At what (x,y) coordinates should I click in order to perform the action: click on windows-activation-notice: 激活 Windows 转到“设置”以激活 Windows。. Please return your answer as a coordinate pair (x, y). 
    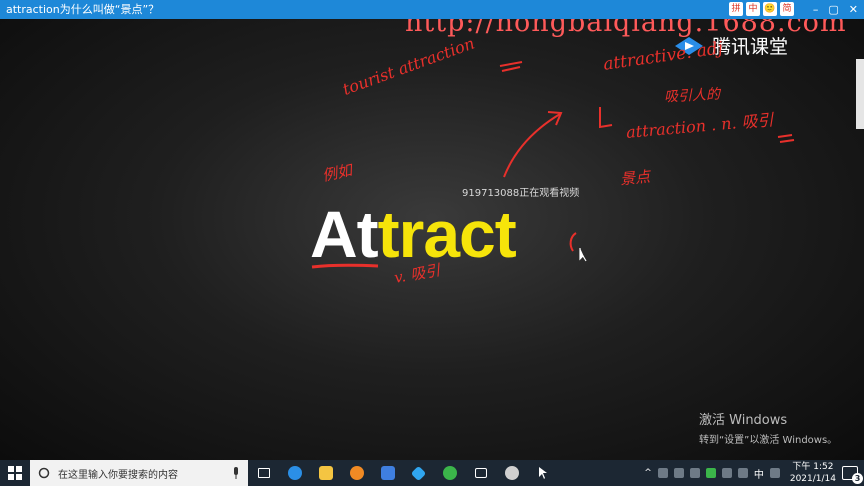
    Looking at the image, I should click on (768, 427).